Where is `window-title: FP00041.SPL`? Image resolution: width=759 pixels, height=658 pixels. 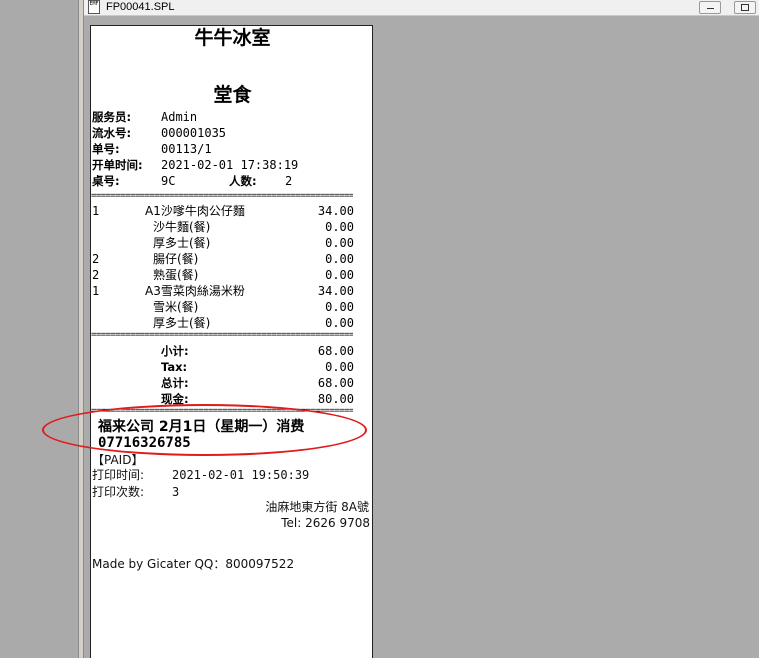
window-title: FP00041.SPL is located at coordinates (140, 7).